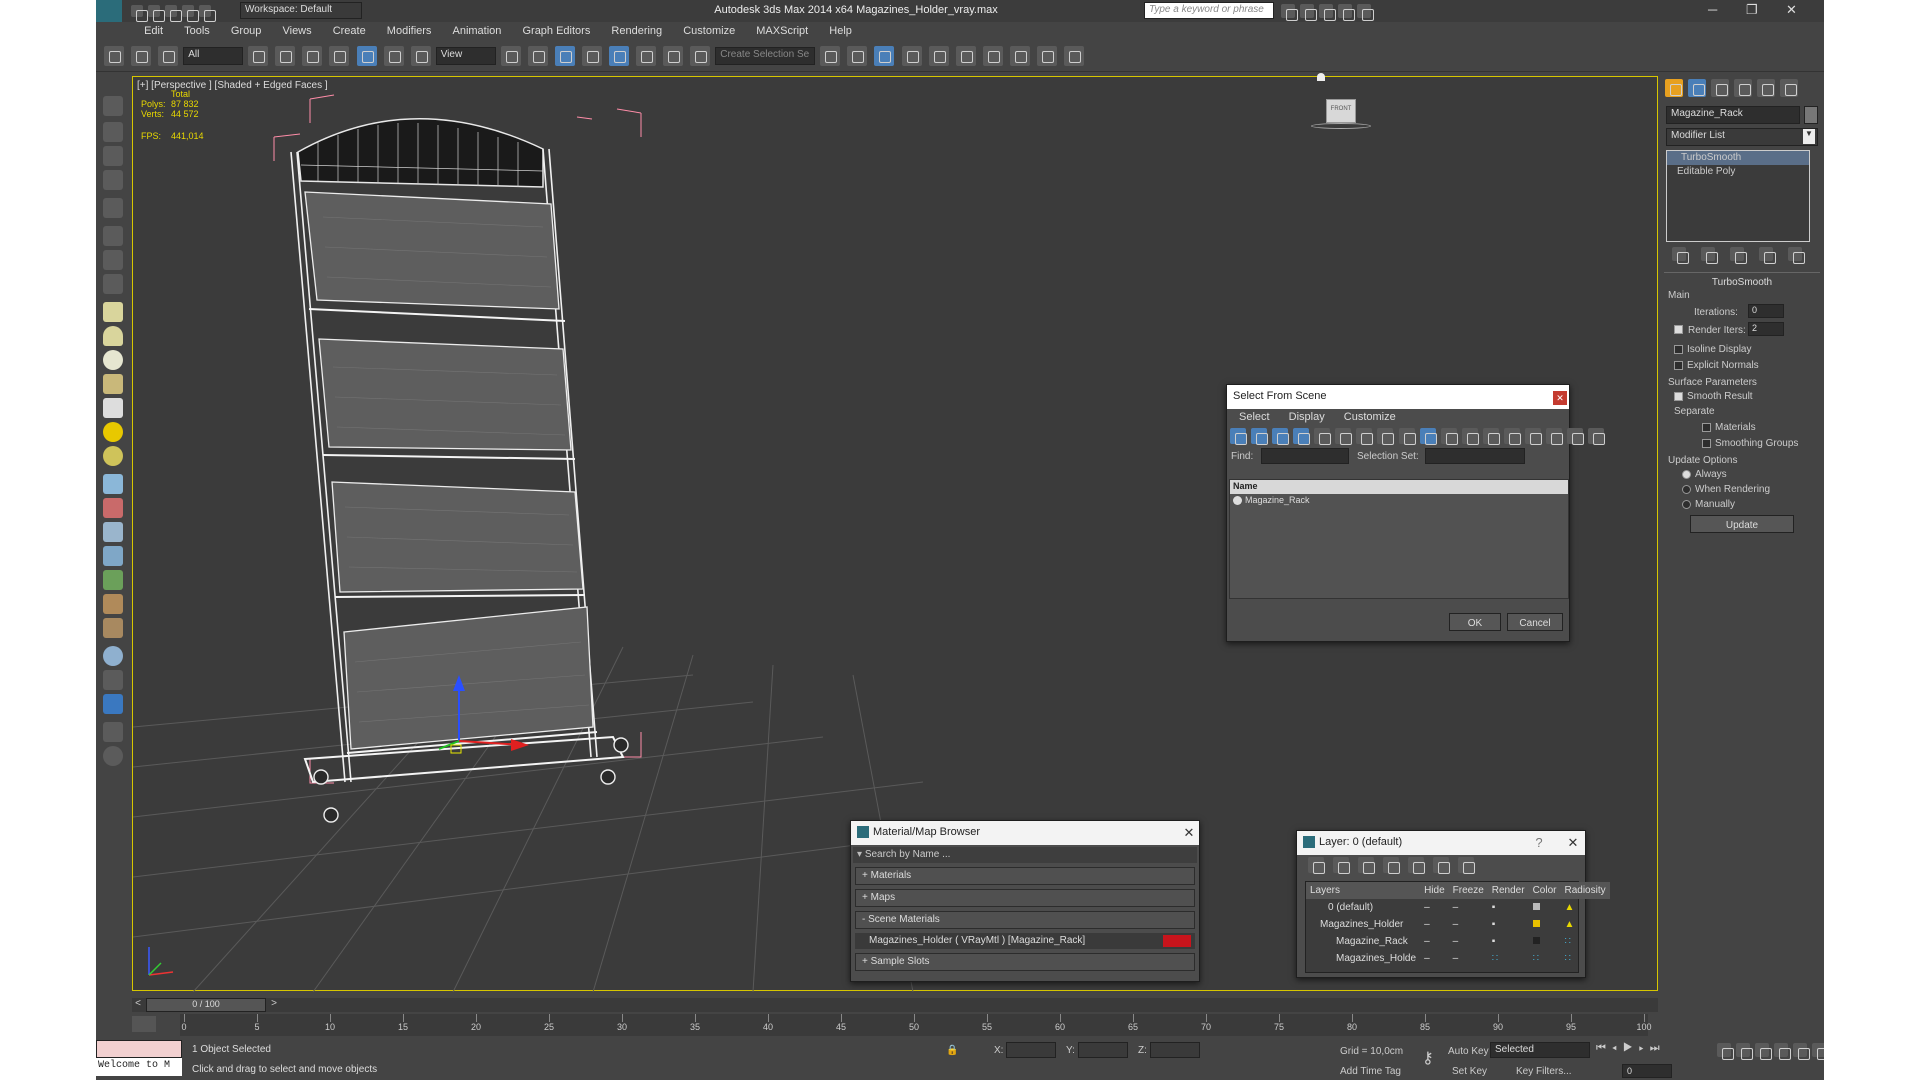  Describe the element at coordinates (113, 312) in the screenshot. I see `box-icon` at that location.